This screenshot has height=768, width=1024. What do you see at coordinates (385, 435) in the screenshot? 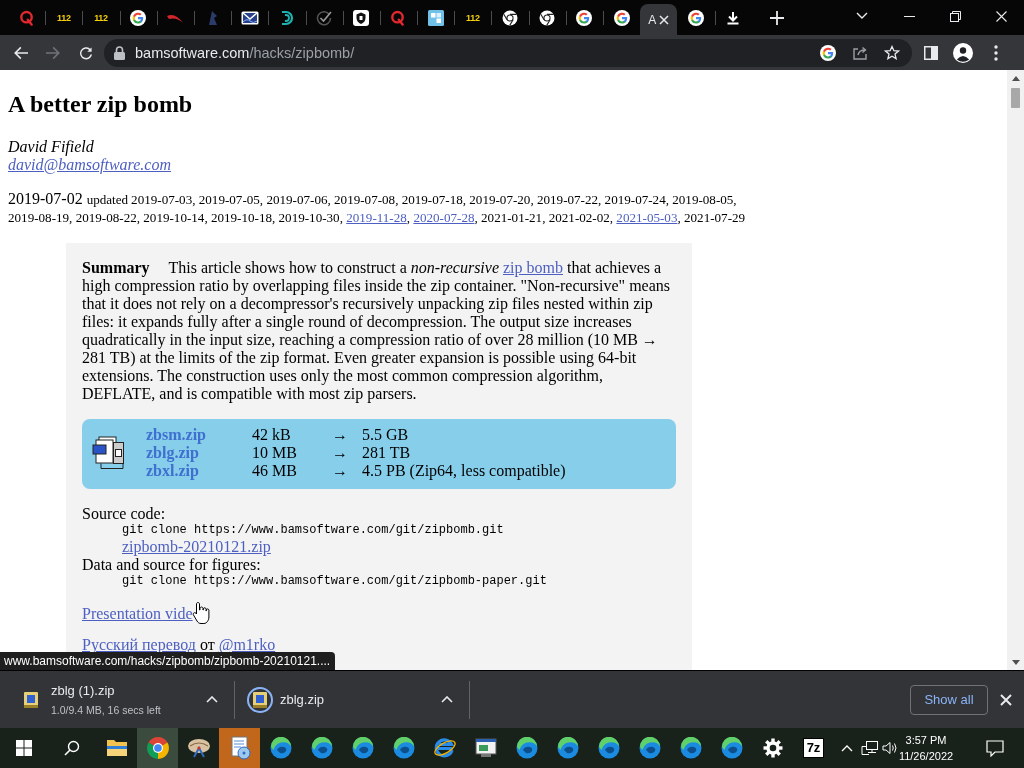
I see `expanded-size: 5.5 GB` at bounding box center [385, 435].